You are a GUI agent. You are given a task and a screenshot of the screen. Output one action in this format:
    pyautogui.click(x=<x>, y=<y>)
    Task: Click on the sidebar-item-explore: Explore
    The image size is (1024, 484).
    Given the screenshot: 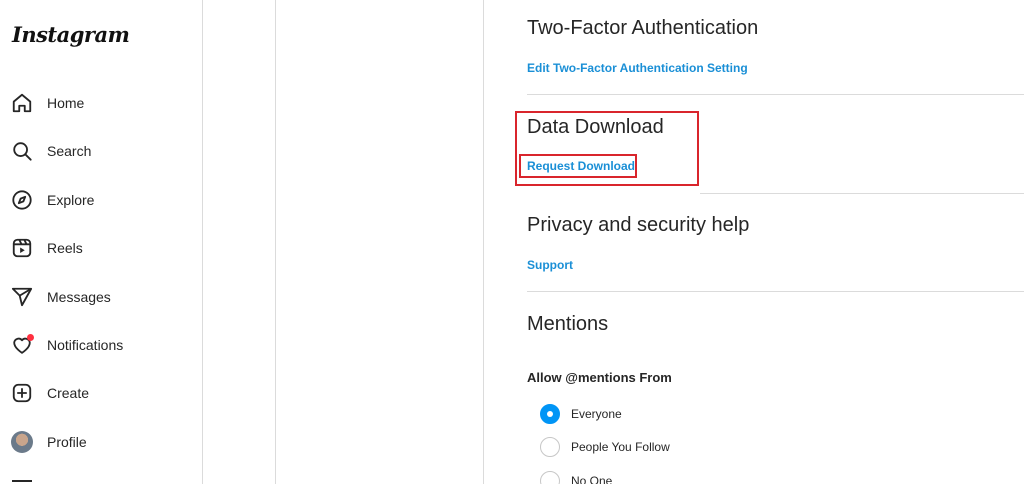 What is the action you would take?
    pyautogui.click(x=100, y=200)
    